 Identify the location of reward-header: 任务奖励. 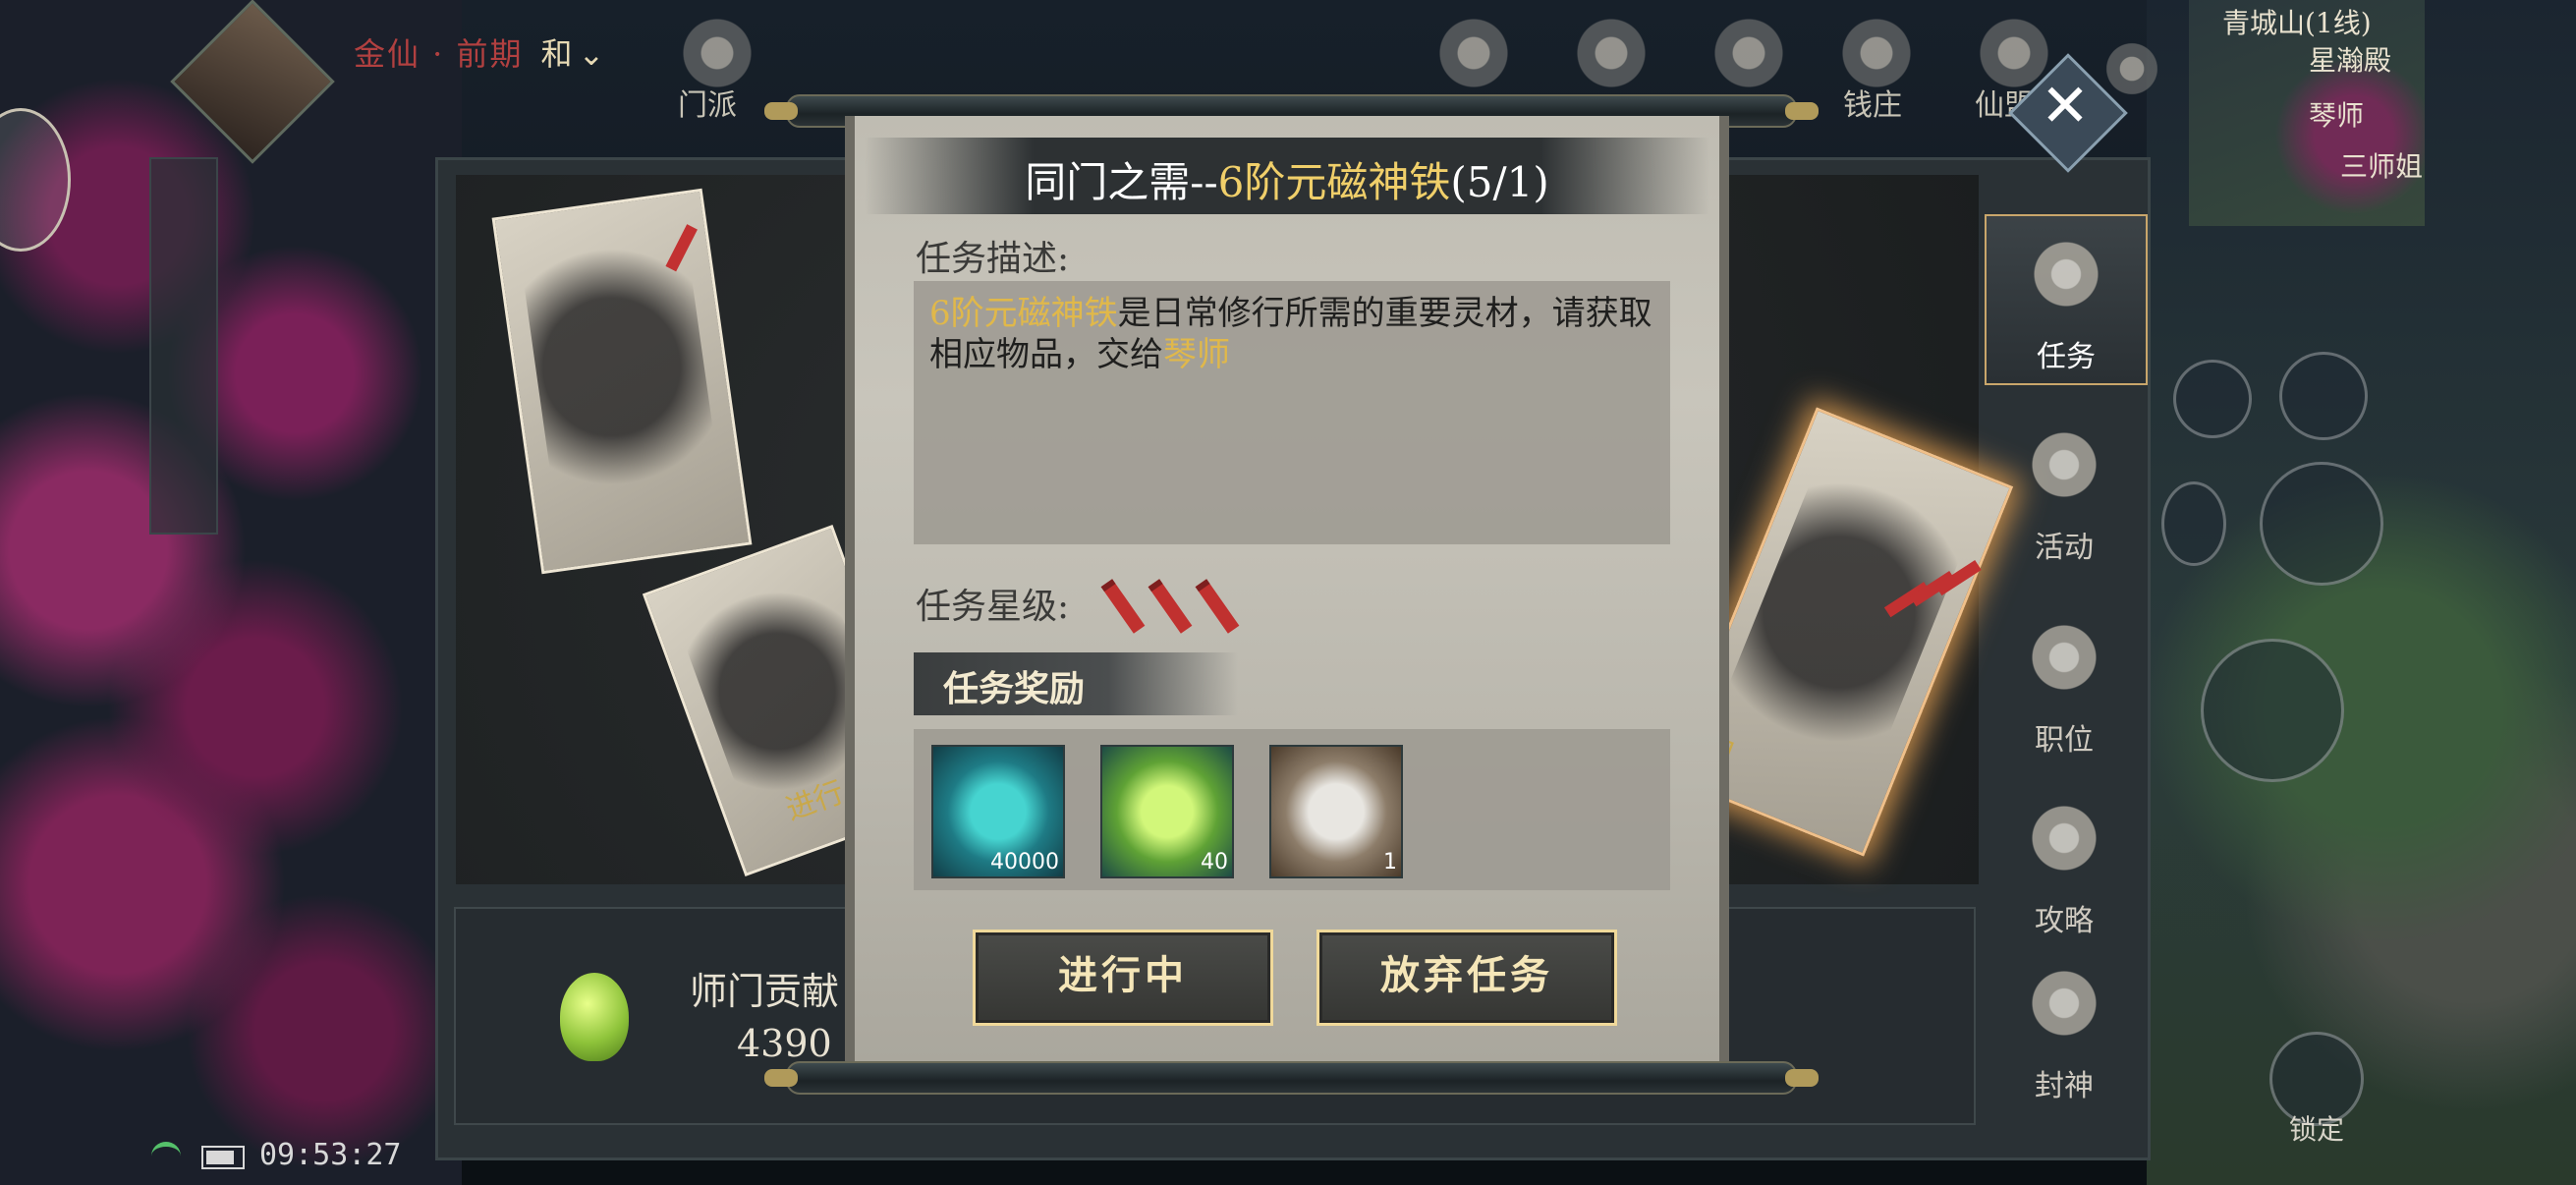
(1076, 684).